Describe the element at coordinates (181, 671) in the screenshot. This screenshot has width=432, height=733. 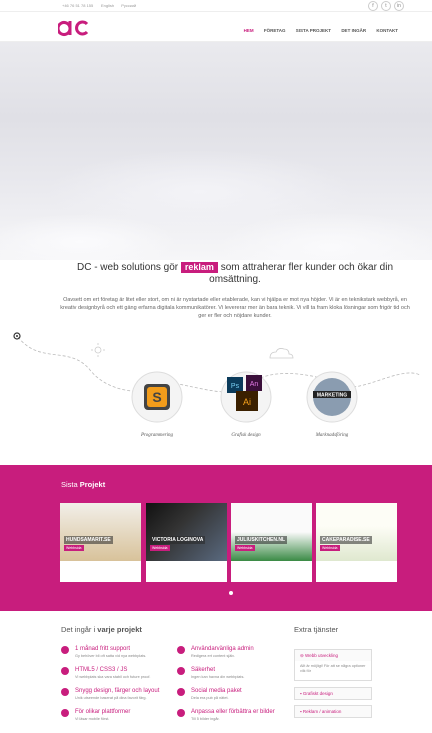
I see `lock-icon` at that location.